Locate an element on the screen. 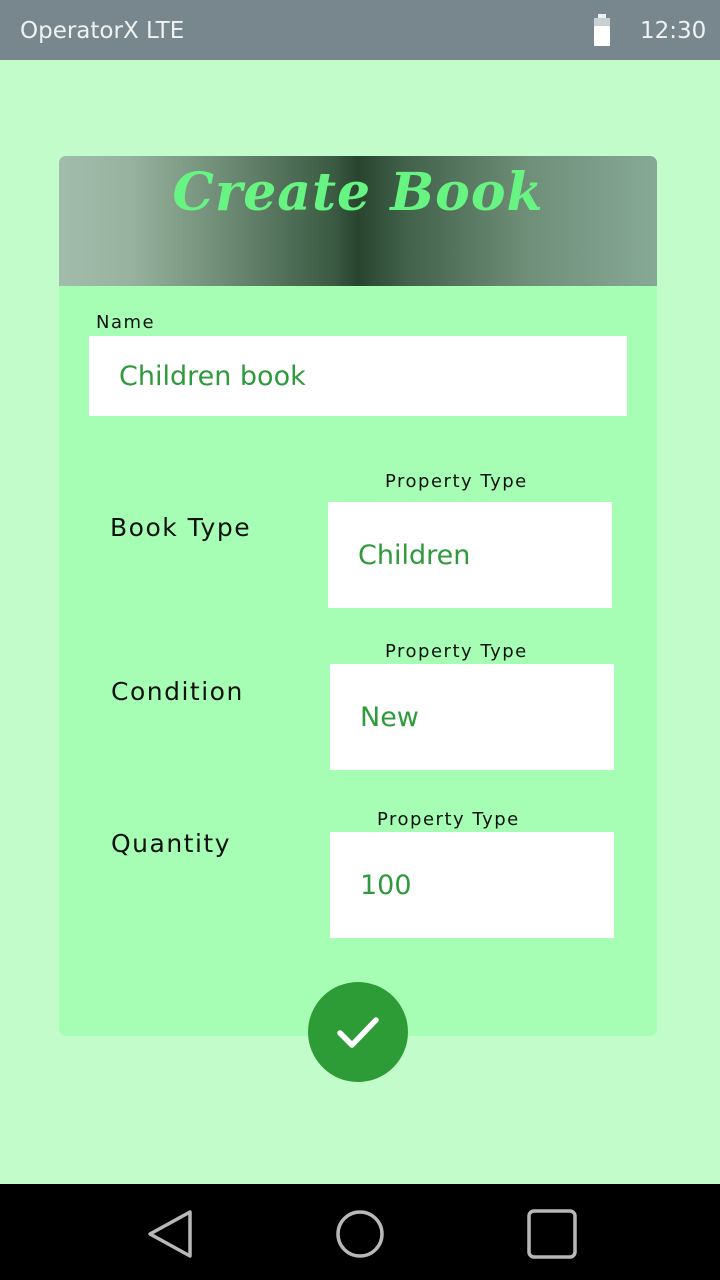  back-triangle-icon is located at coordinates (170, 1234).